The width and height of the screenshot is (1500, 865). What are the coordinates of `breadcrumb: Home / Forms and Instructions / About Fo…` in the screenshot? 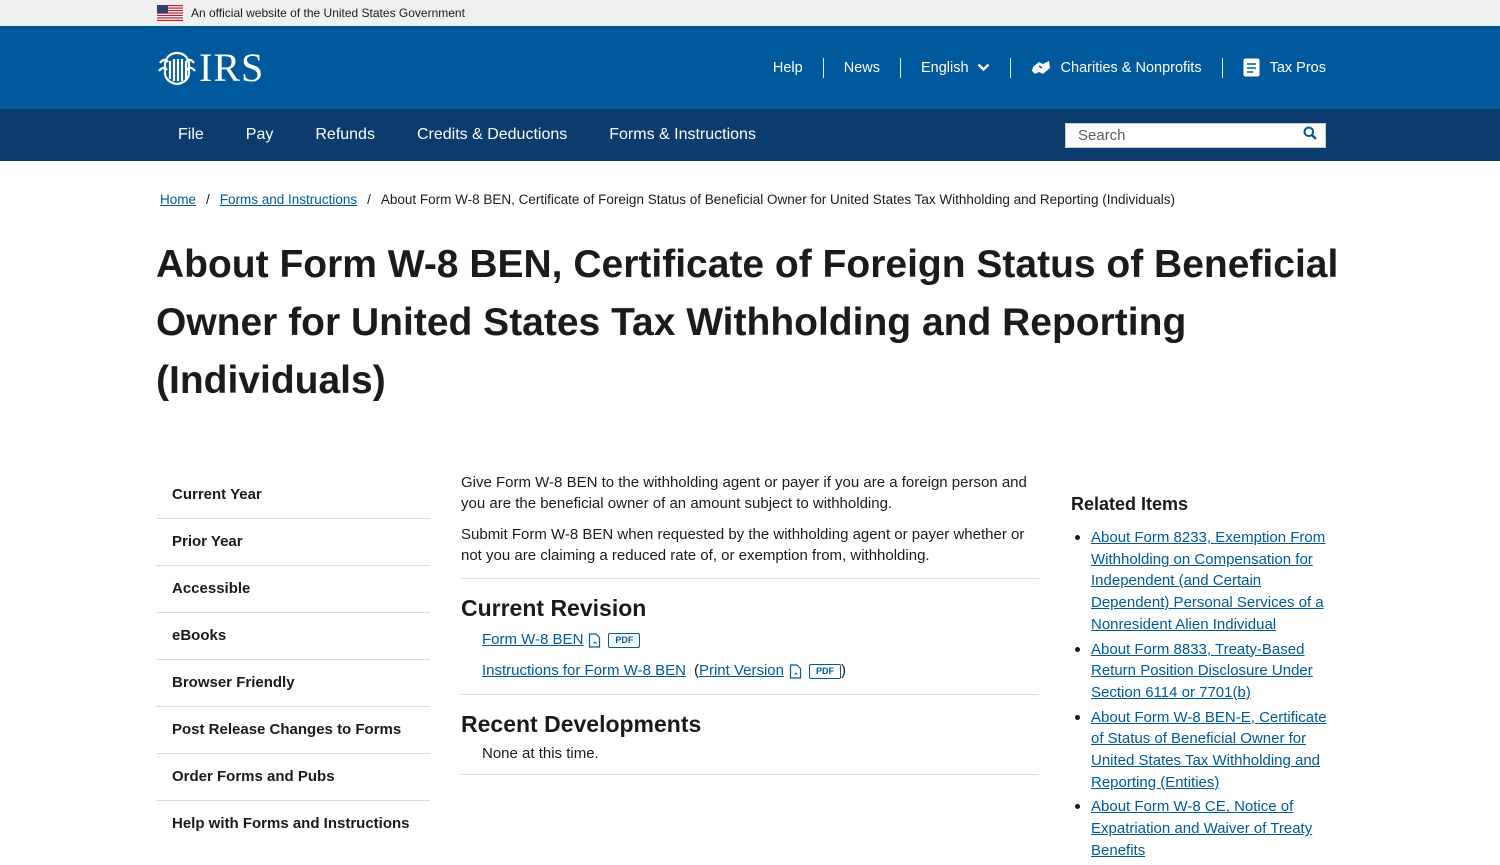 It's located at (667, 199).